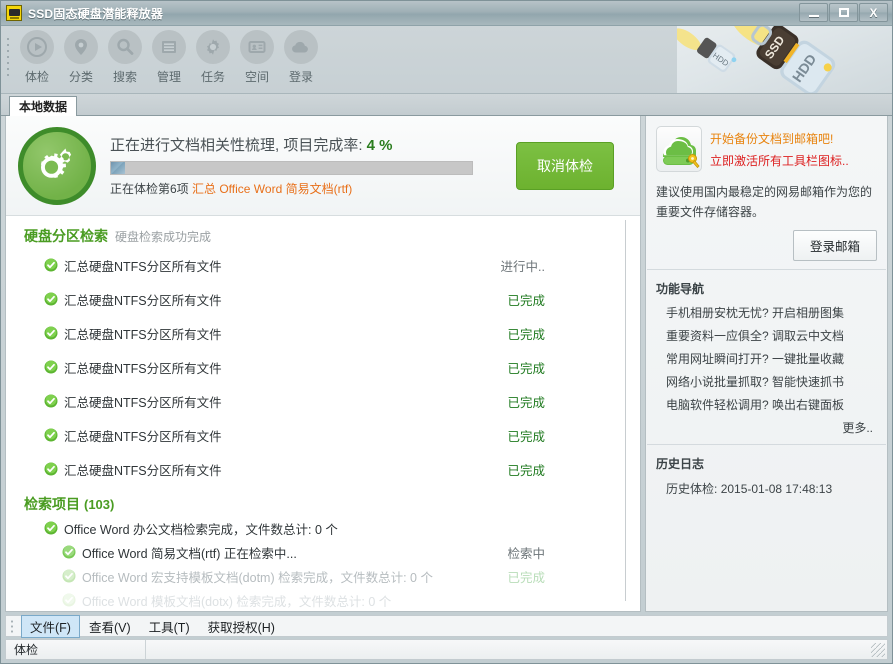 This screenshot has height=664, width=893. What do you see at coordinates (446, 649) in the screenshot?
I see `status-bar: 体检` at bounding box center [446, 649].